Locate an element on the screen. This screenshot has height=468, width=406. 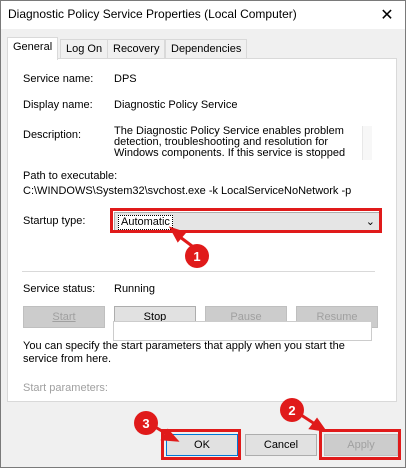
description-label: Description: is located at coordinates (52, 135).